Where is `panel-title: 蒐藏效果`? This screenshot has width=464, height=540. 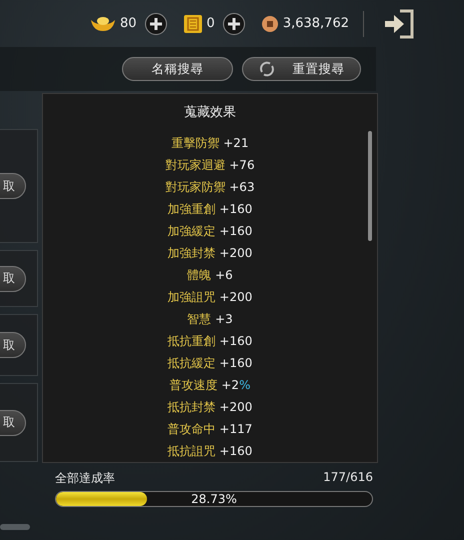 panel-title: 蒐藏效果 is located at coordinates (210, 112).